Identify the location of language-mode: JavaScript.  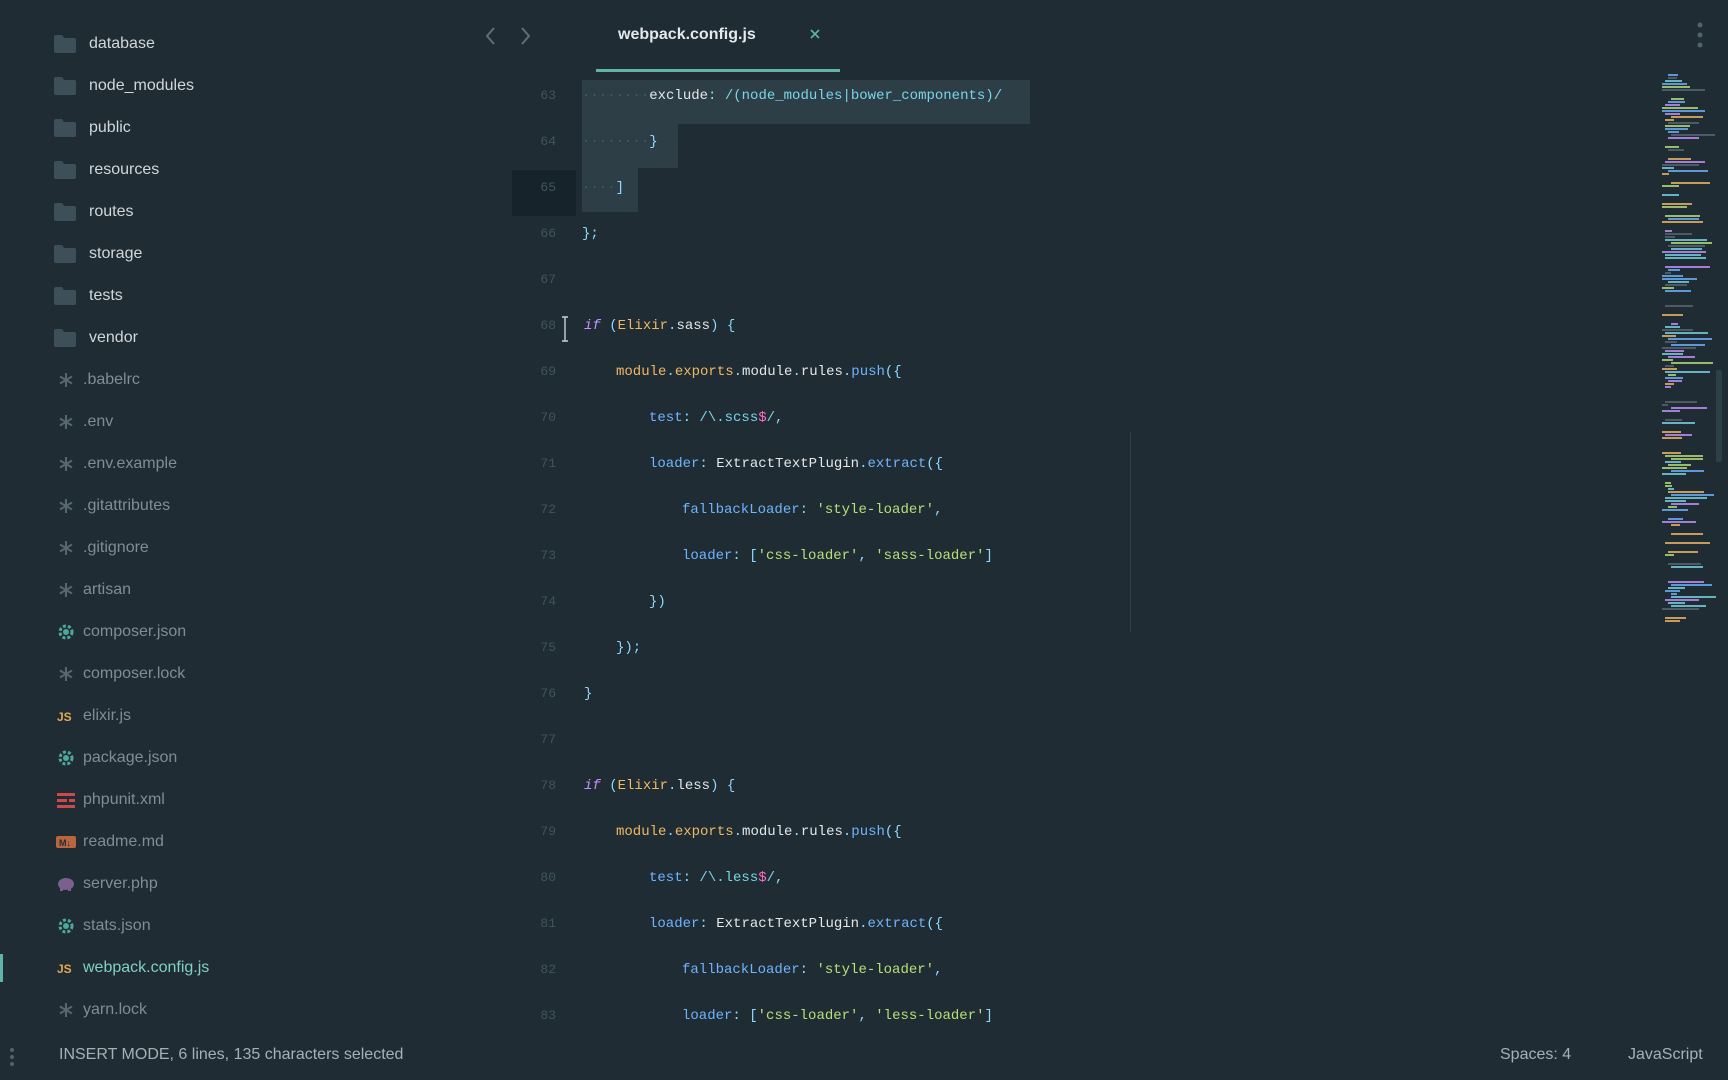
(1665, 1055).